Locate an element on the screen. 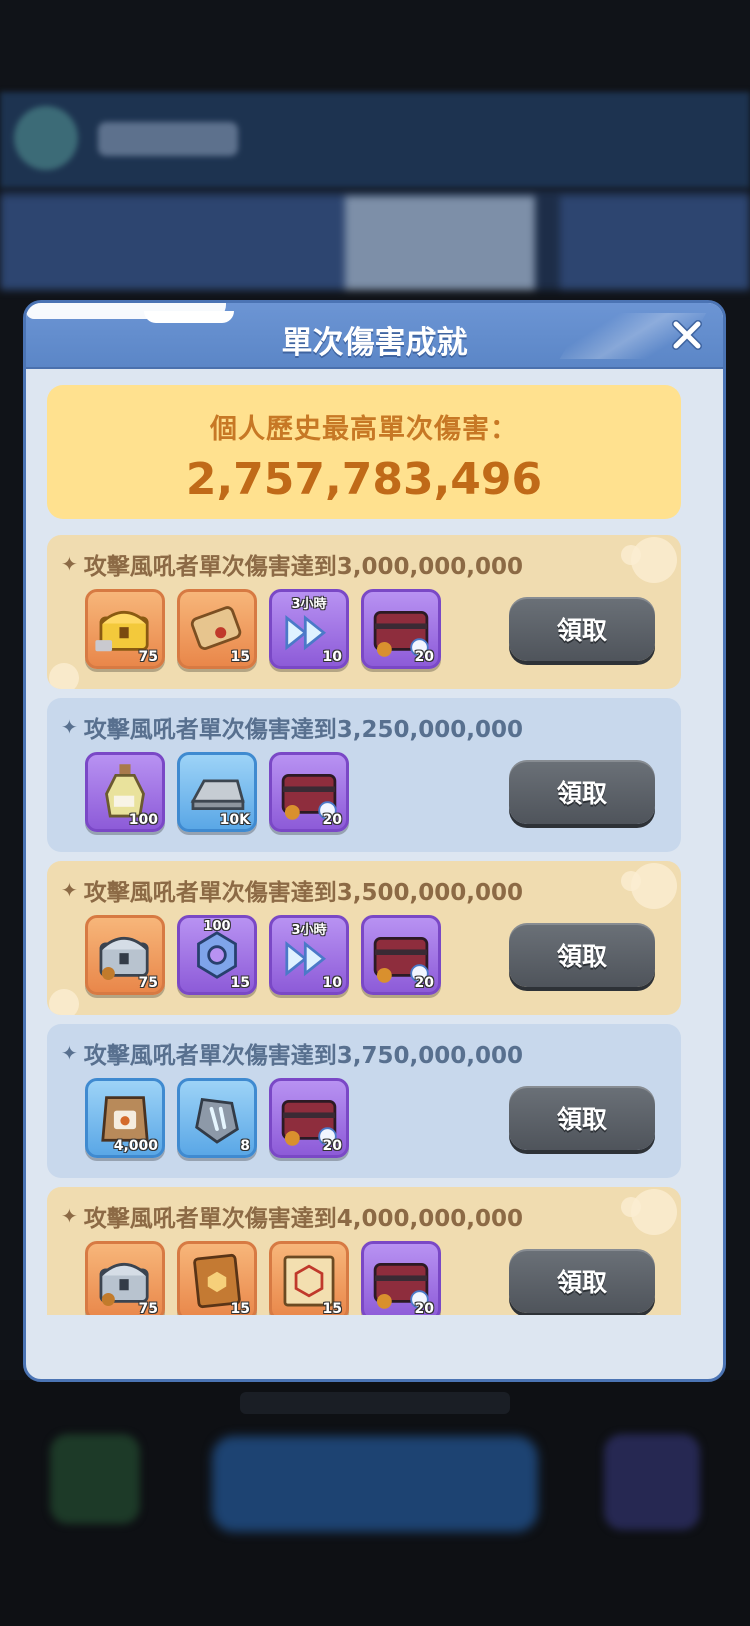  achievement-title-text: 攻擊風吼者單次傷害達到3,500,000,000 is located at coordinates (303, 893).